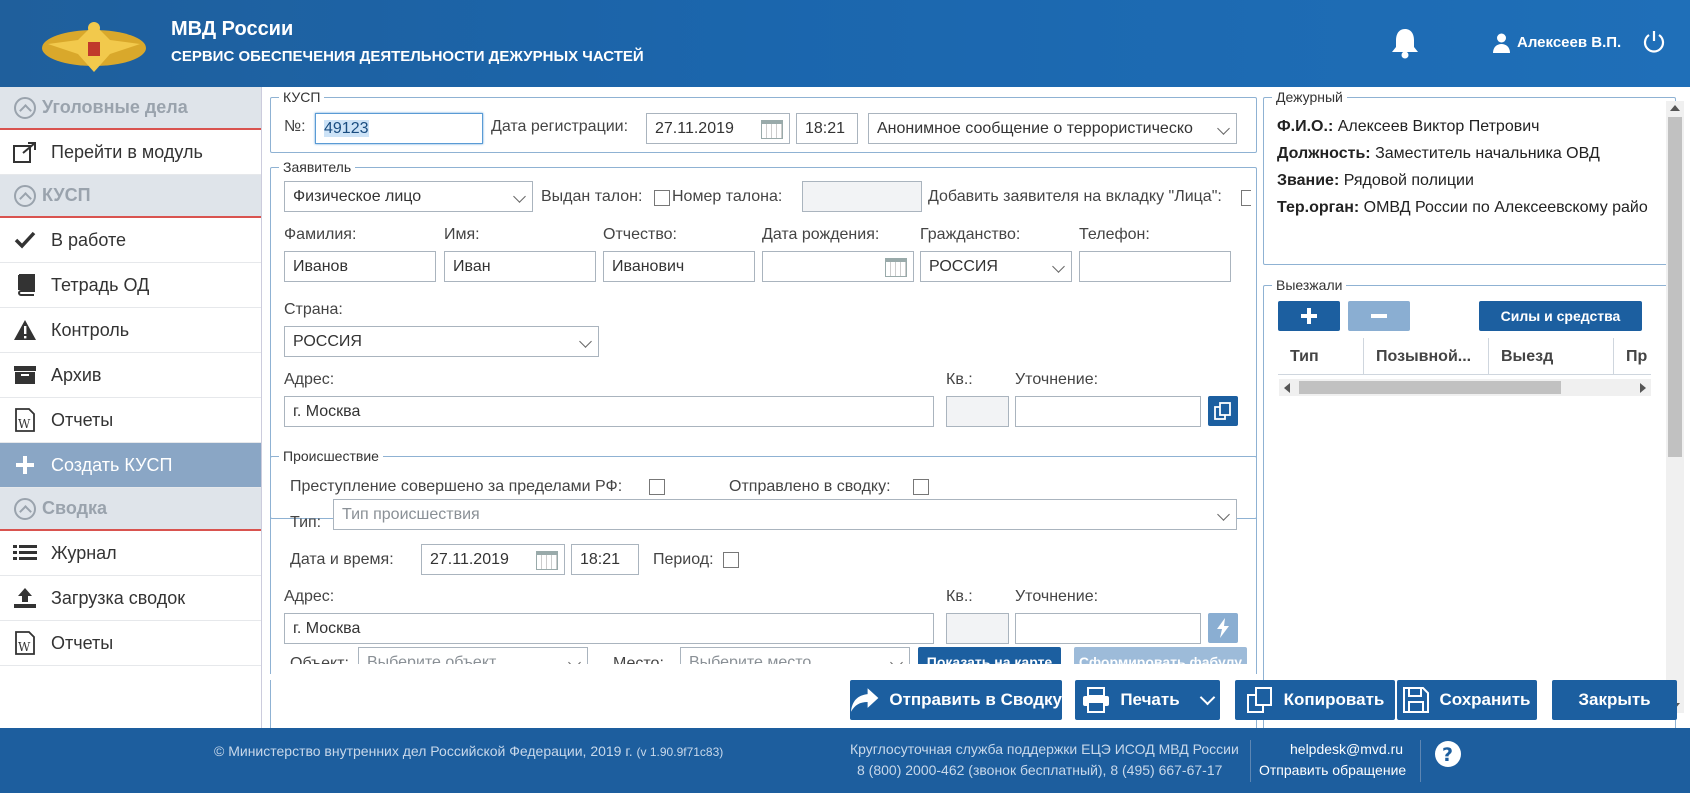  I want to click on brand-title: МВД России, so click(232, 29).